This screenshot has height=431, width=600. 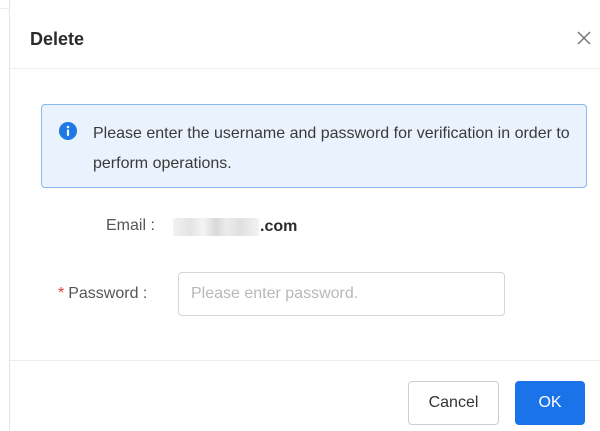 What do you see at coordinates (279, 226) in the screenshot?
I see `email-domain: .com` at bounding box center [279, 226].